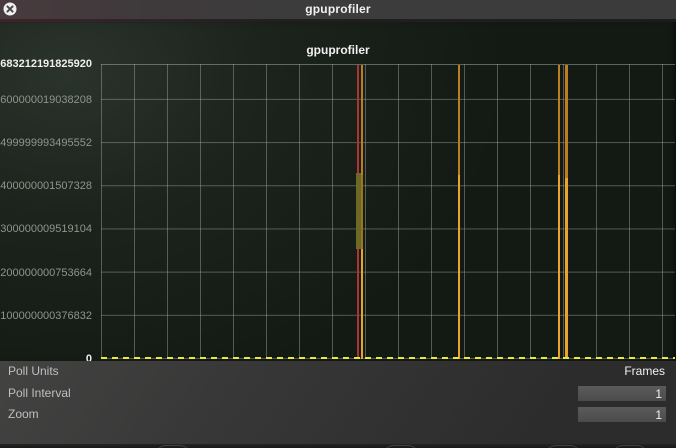  What do you see at coordinates (46, 315) in the screenshot?
I see `y-tick-label-6: 100000000376832` at bounding box center [46, 315].